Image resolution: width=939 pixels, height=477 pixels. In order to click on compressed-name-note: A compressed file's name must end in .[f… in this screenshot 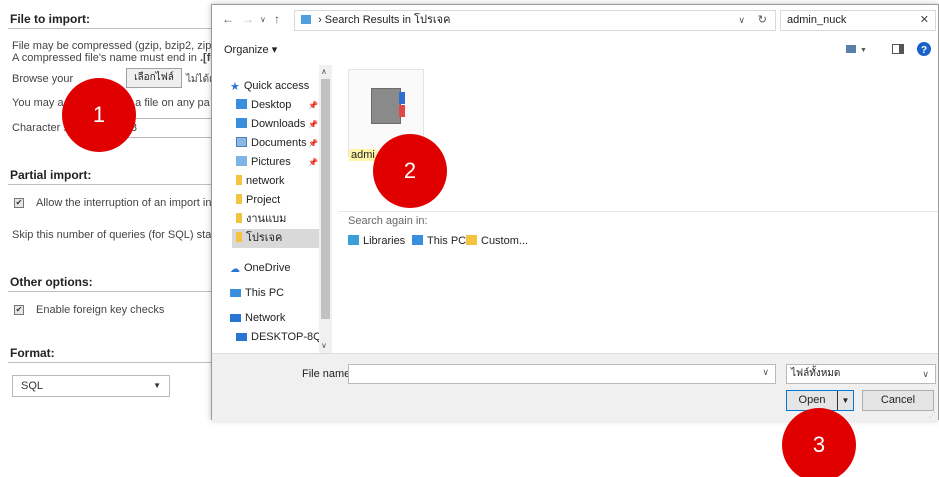, I will do `click(116, 58)`.